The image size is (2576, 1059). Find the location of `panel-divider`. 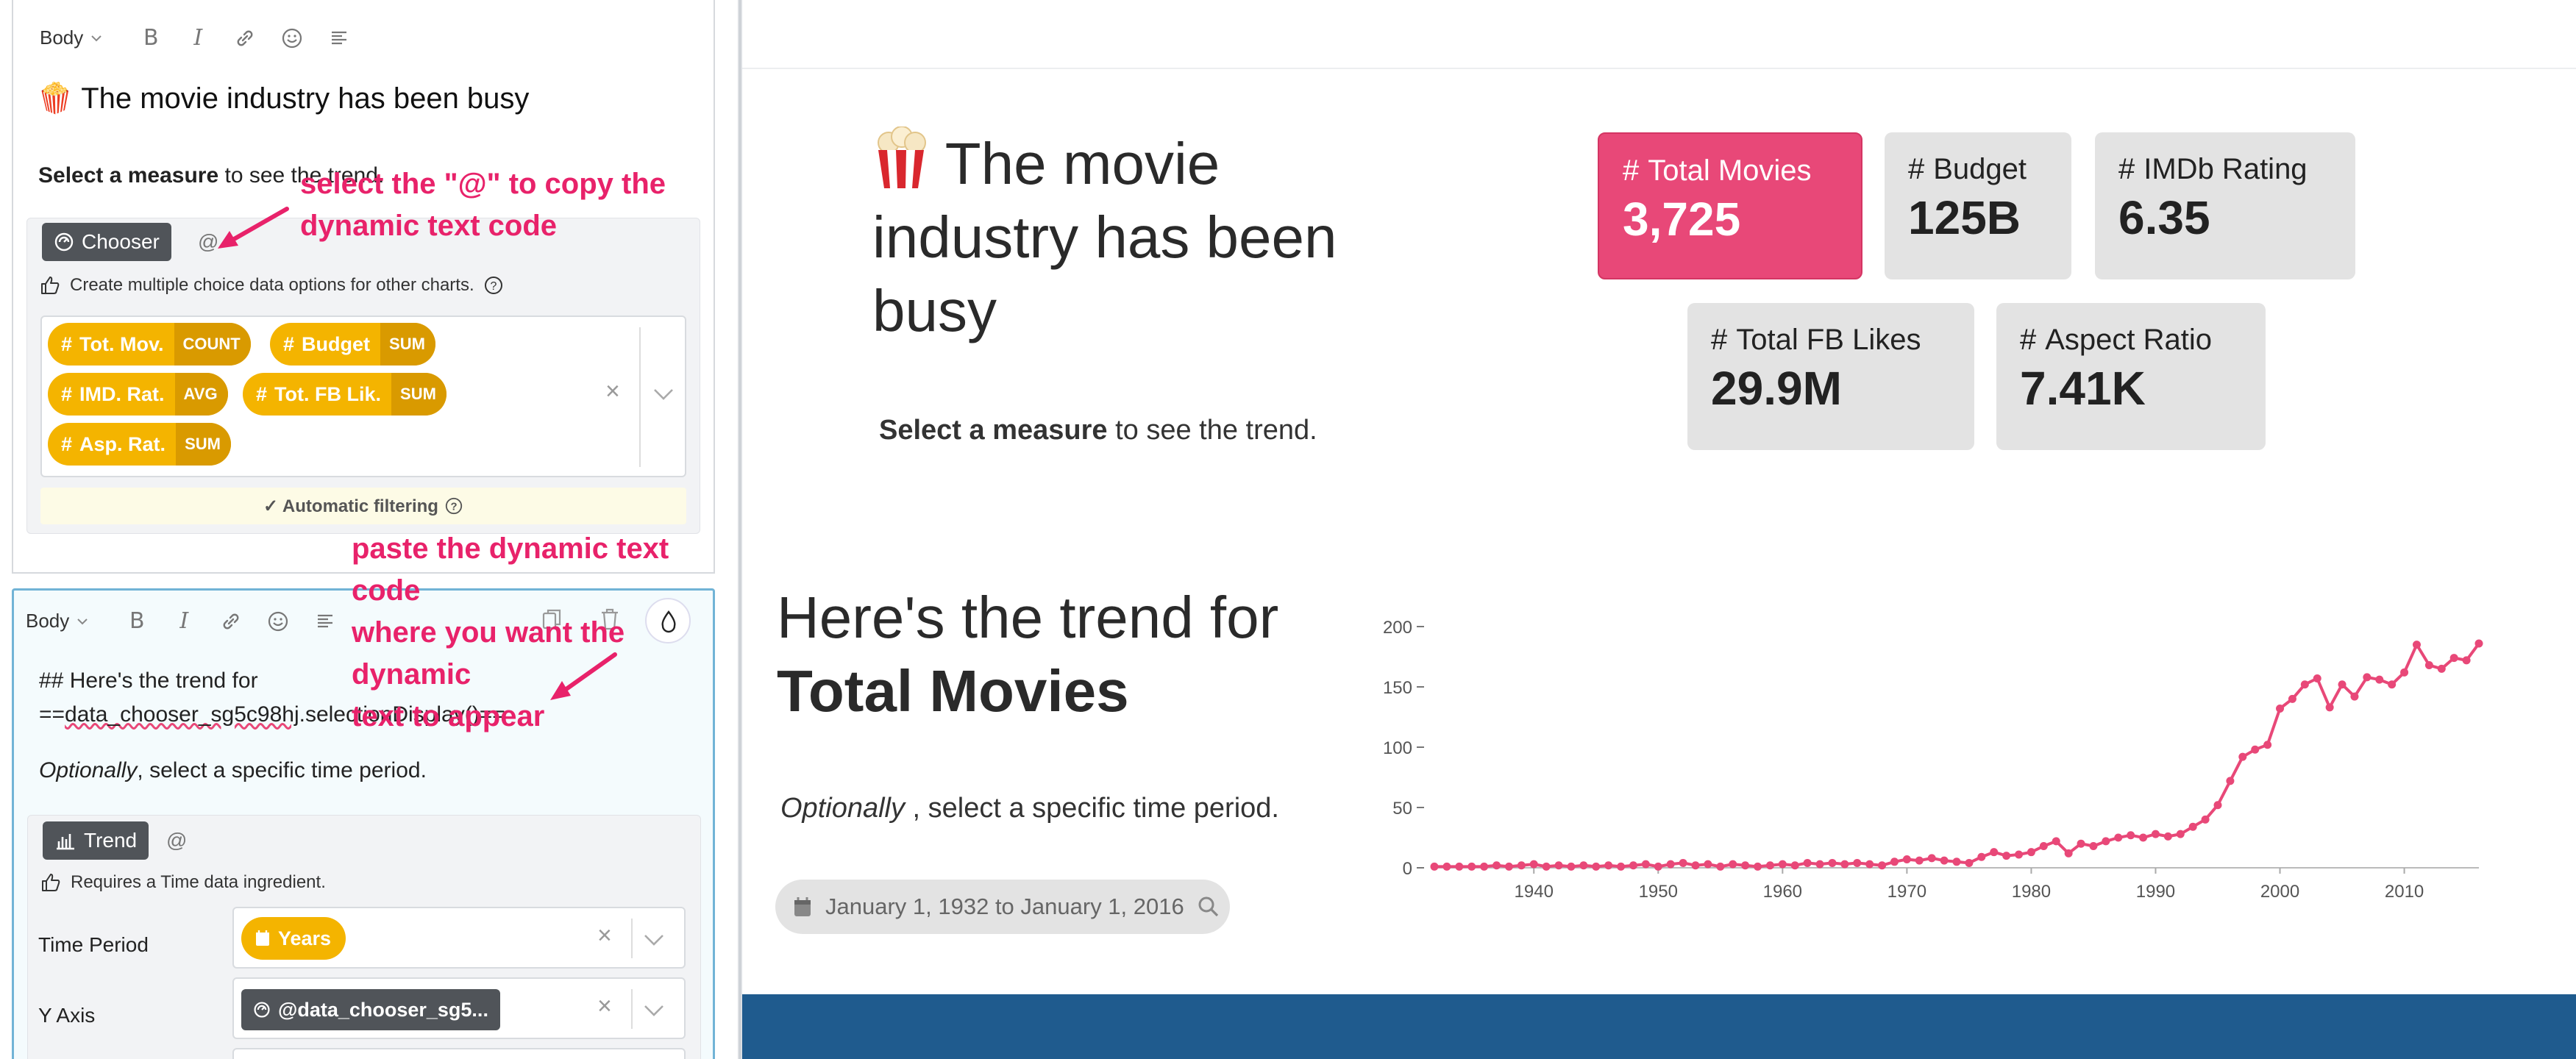

panel-divider is located at coordinates (740, 529).